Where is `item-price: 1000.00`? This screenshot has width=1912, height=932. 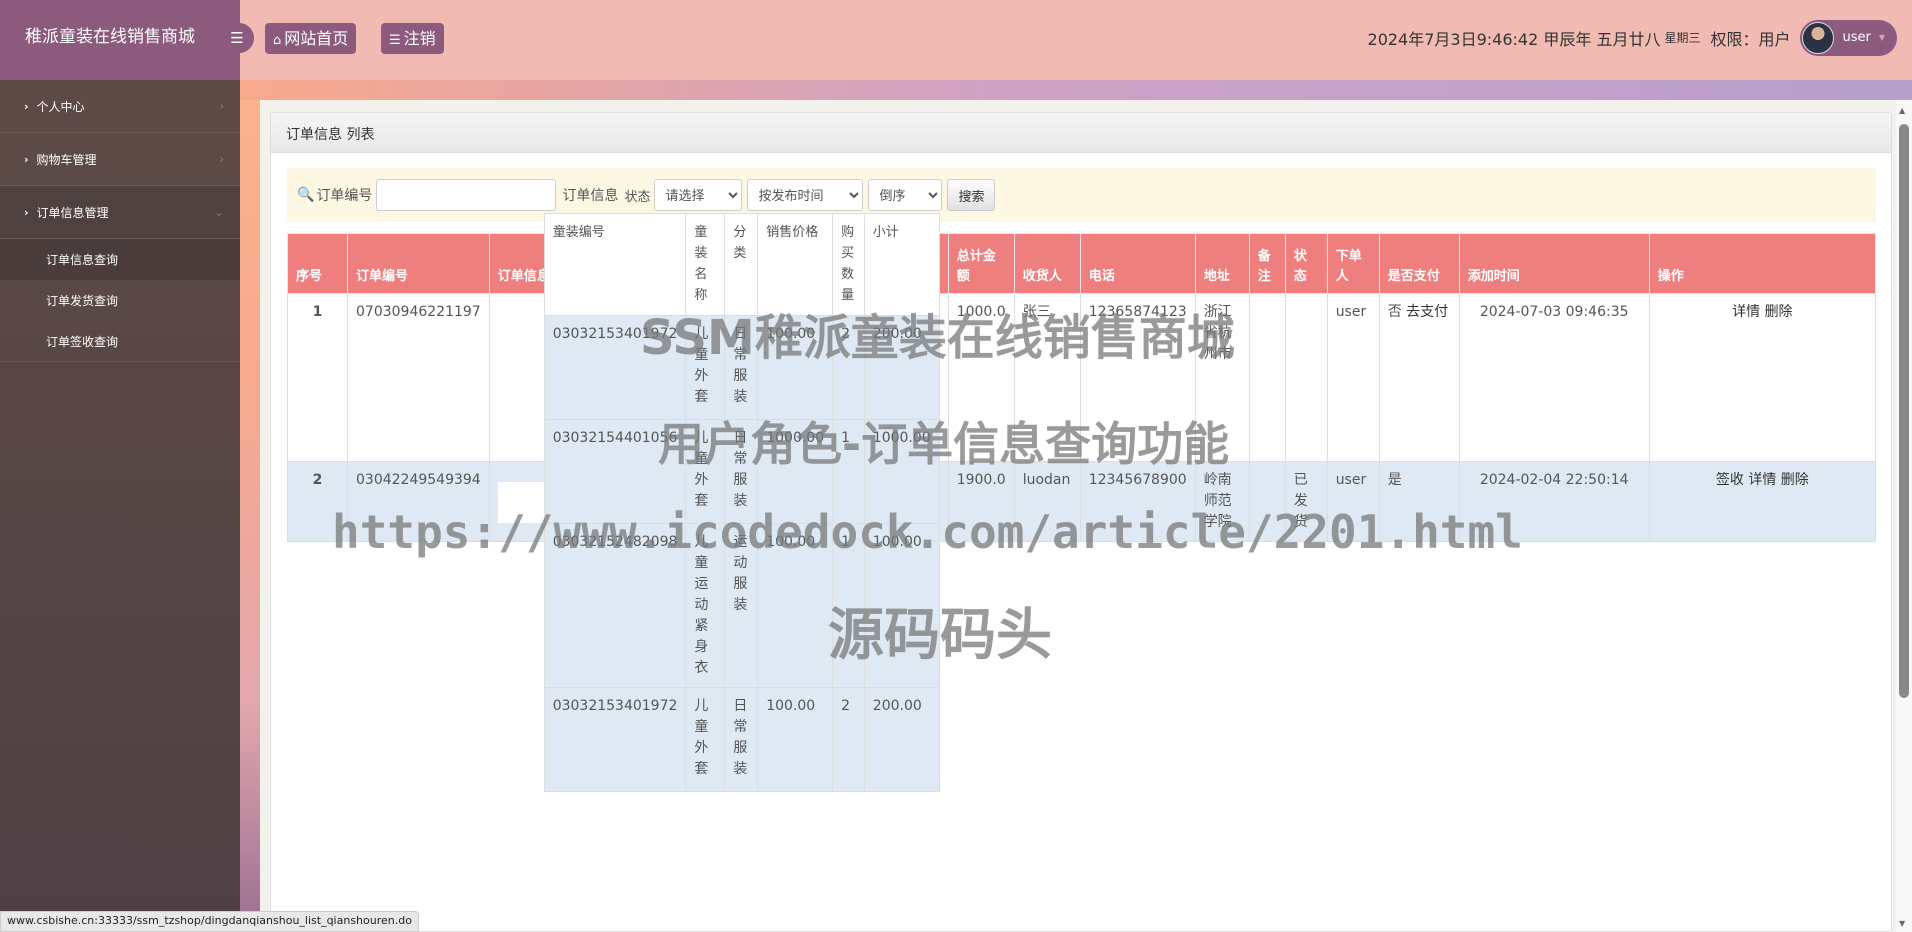
item-price: 1000.00 is located at coordinates (795, 471).